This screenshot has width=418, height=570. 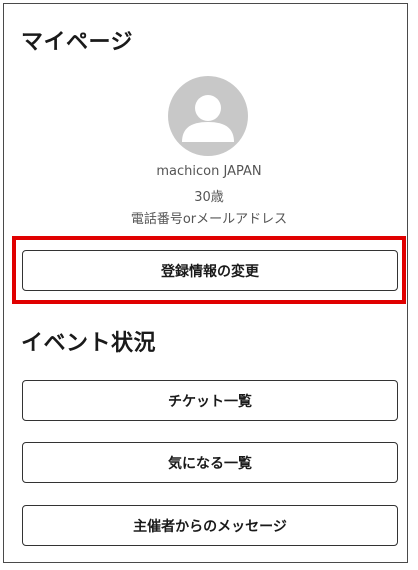 What do you see at coordinates (210, 400) in the screenshot?
I see `ticket-list-button: チケット一覧` at bounding box center [210, 400].